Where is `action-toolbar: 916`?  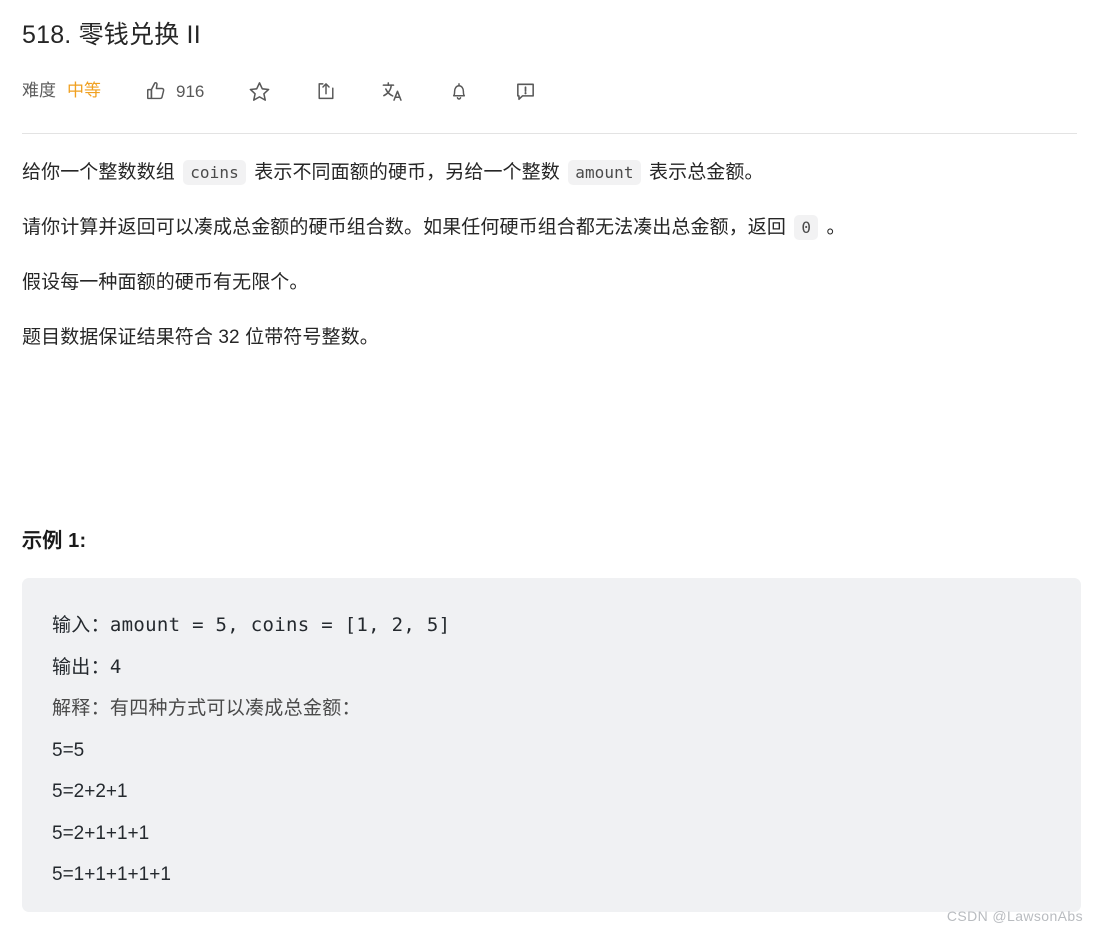 action-toolbar: 916 is located at coordinates (341, 91).